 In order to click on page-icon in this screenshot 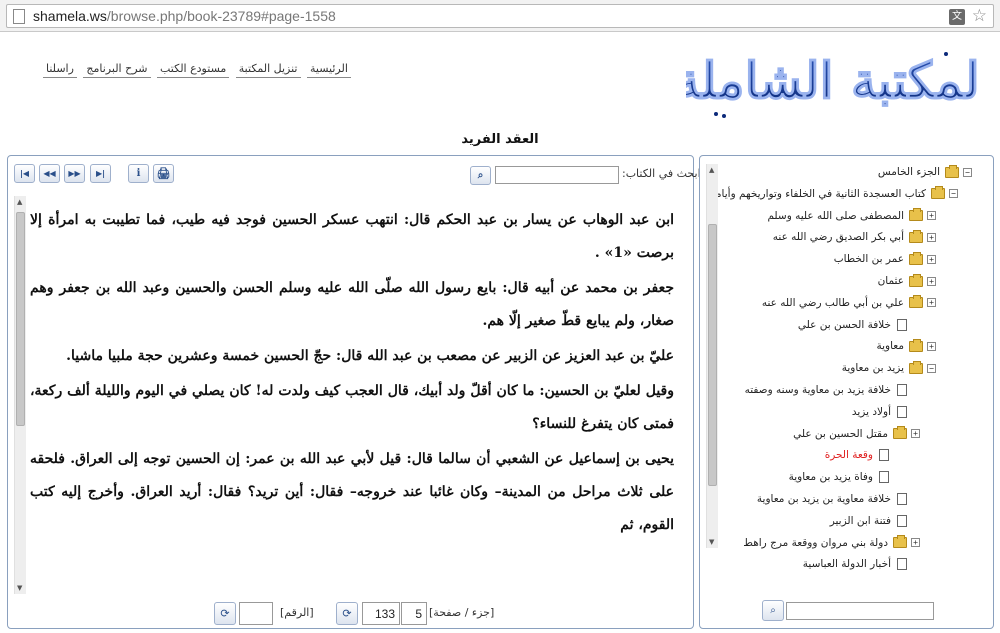, I will do `click(19, 16)`.